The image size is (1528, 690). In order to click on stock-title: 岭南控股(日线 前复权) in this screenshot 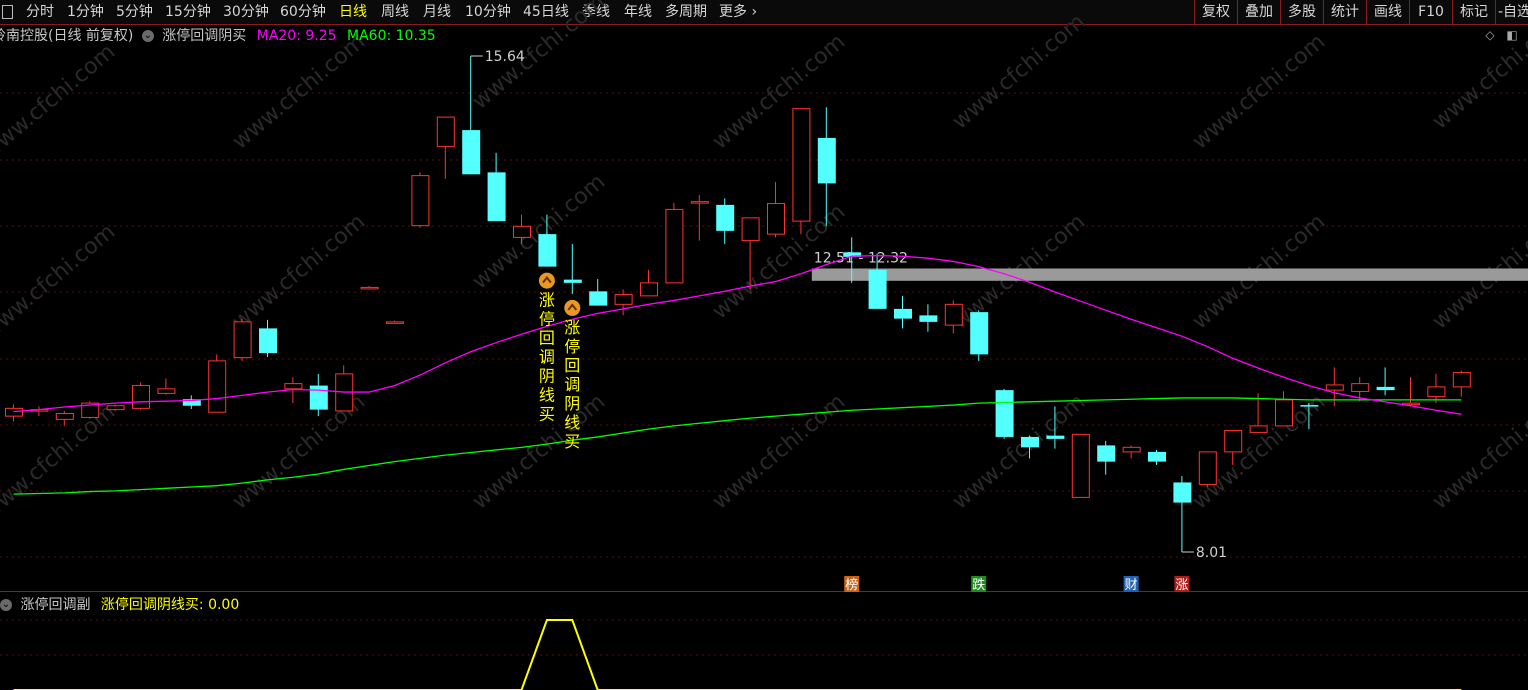, I will do `click(66, 36)`.